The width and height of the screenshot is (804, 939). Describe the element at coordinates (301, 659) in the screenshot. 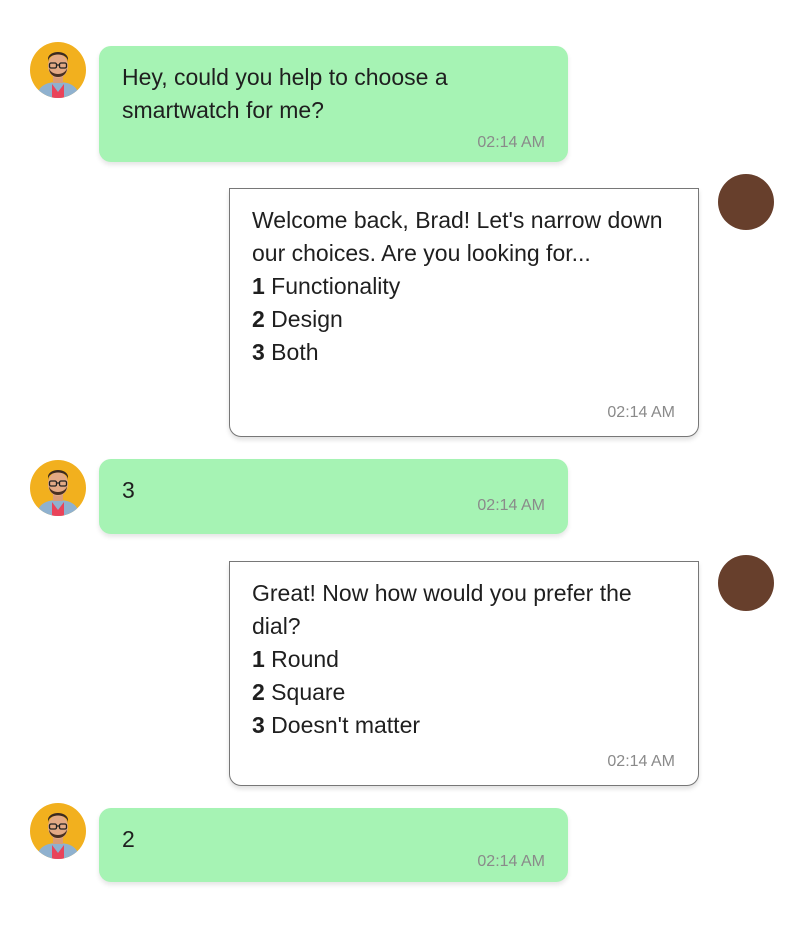

I see `option-label: Round` at that location.